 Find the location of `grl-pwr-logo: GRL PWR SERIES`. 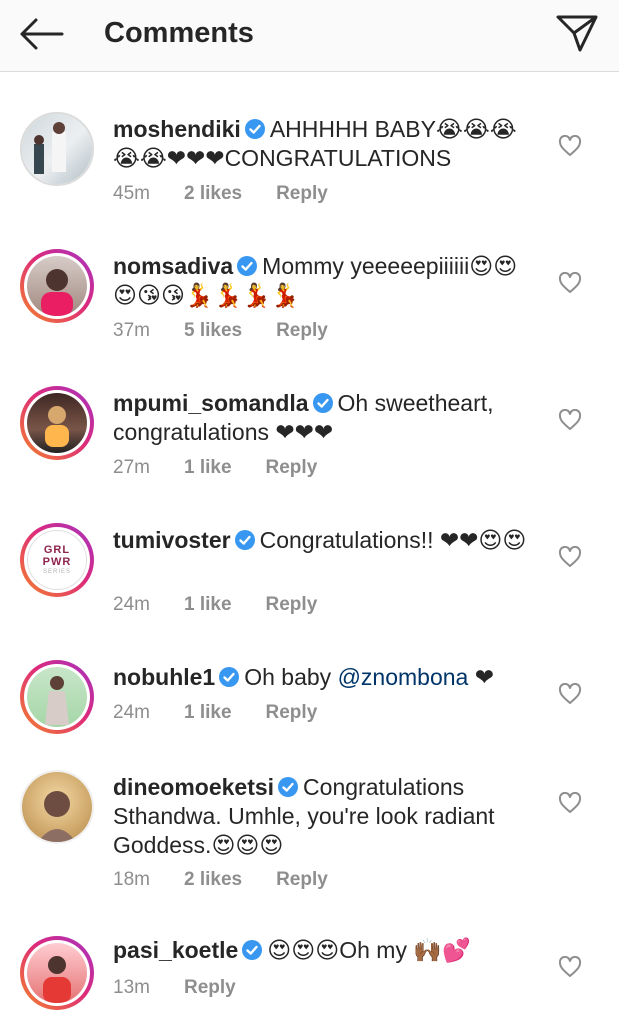

grl-pwr-logo: GRL PWR SERIES is located at coordinates (57, 560).